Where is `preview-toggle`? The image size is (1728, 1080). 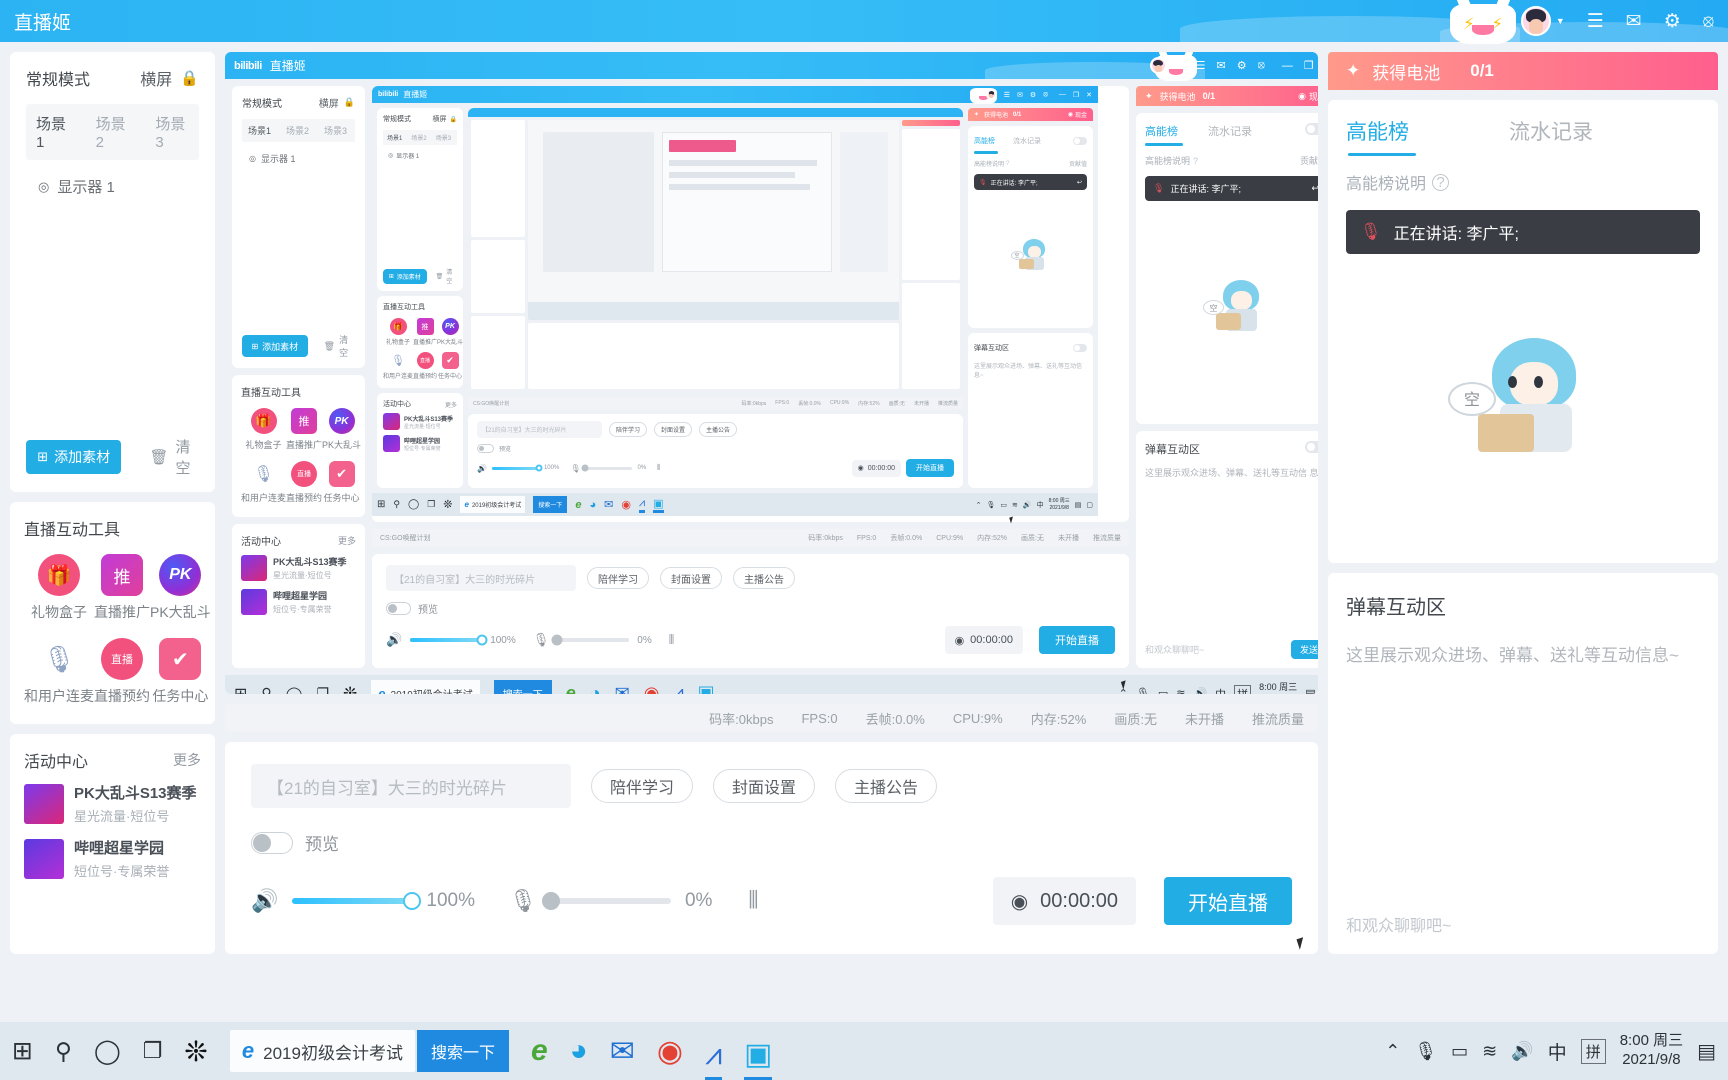 preview-toggle is located at coordinates (398, 608).